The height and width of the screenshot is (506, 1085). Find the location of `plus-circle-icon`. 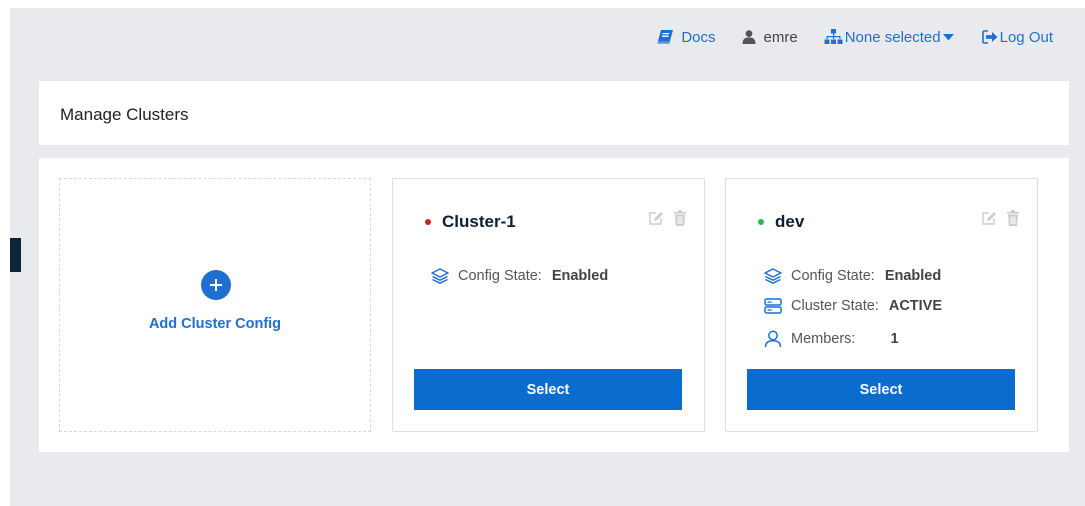

plus-circle-icon is located at coordinates (216, 285).